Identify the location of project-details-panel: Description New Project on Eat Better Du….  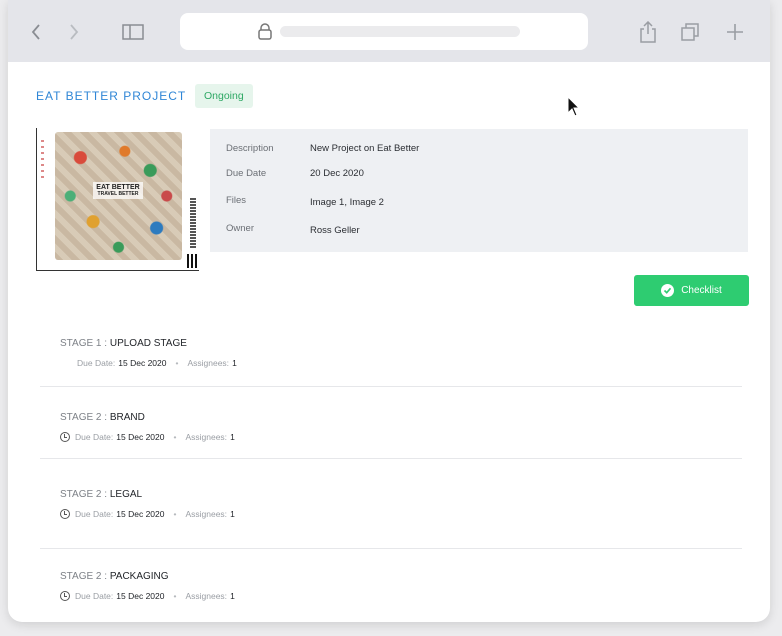
(479, 190).